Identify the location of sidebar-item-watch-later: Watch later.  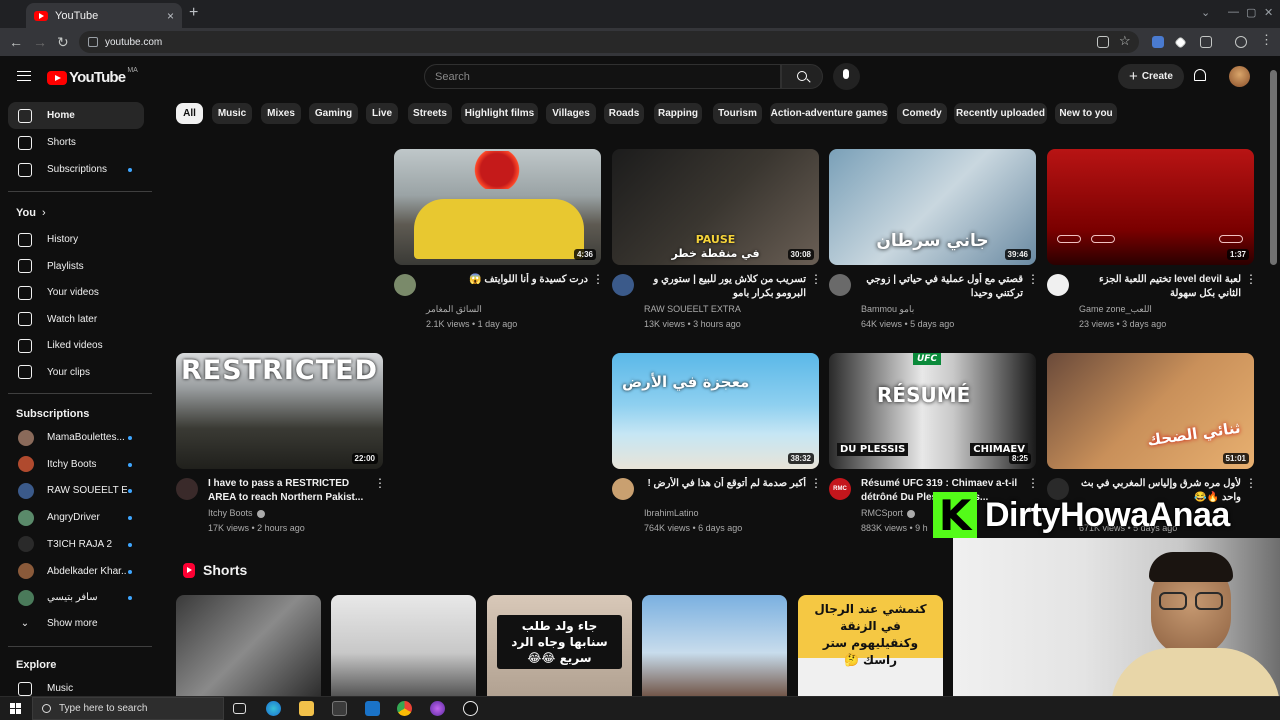
(76, 319).